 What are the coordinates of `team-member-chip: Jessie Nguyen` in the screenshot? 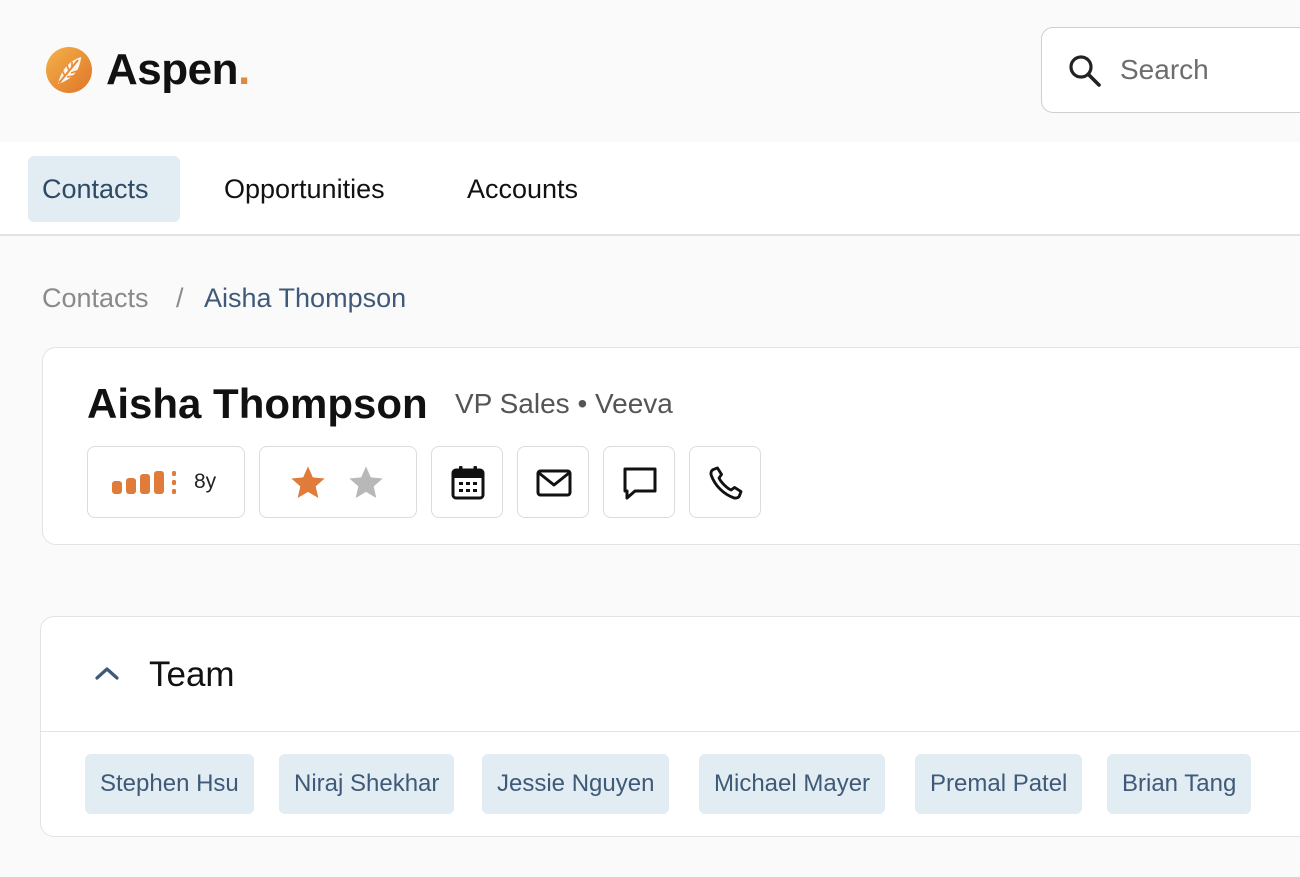 It's located at (576, 784).